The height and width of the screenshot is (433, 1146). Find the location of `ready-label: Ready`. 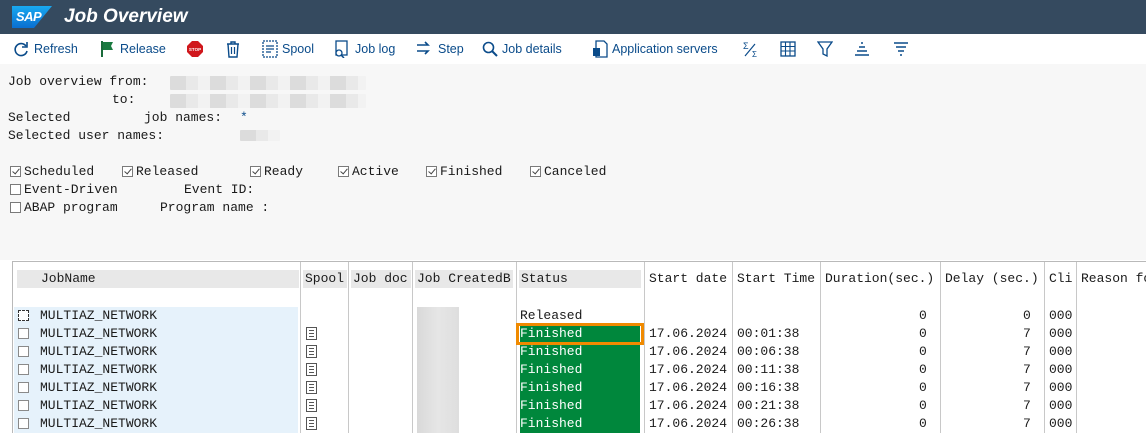

ready-label: Ready is located at coordinates (284, 171).